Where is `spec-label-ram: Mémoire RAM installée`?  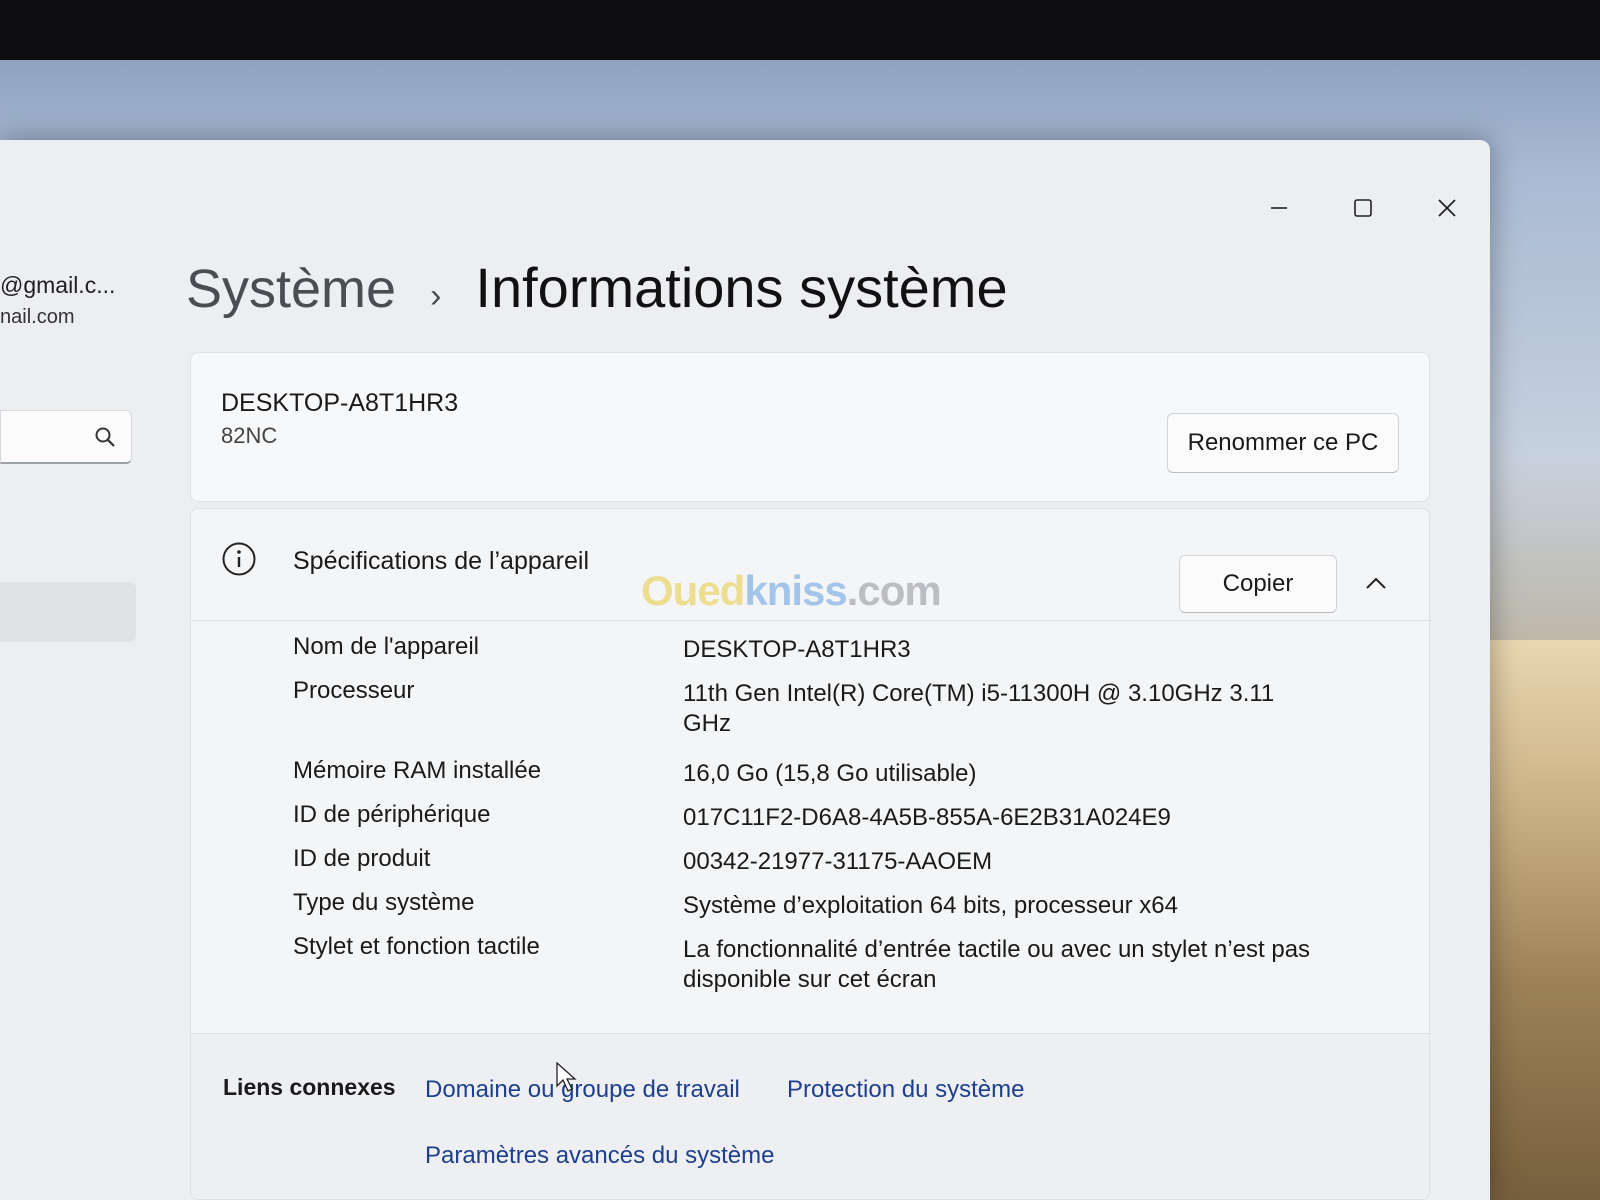 spec-label-ram: Mémoire RAM installée is located at coordinates (417, 770).